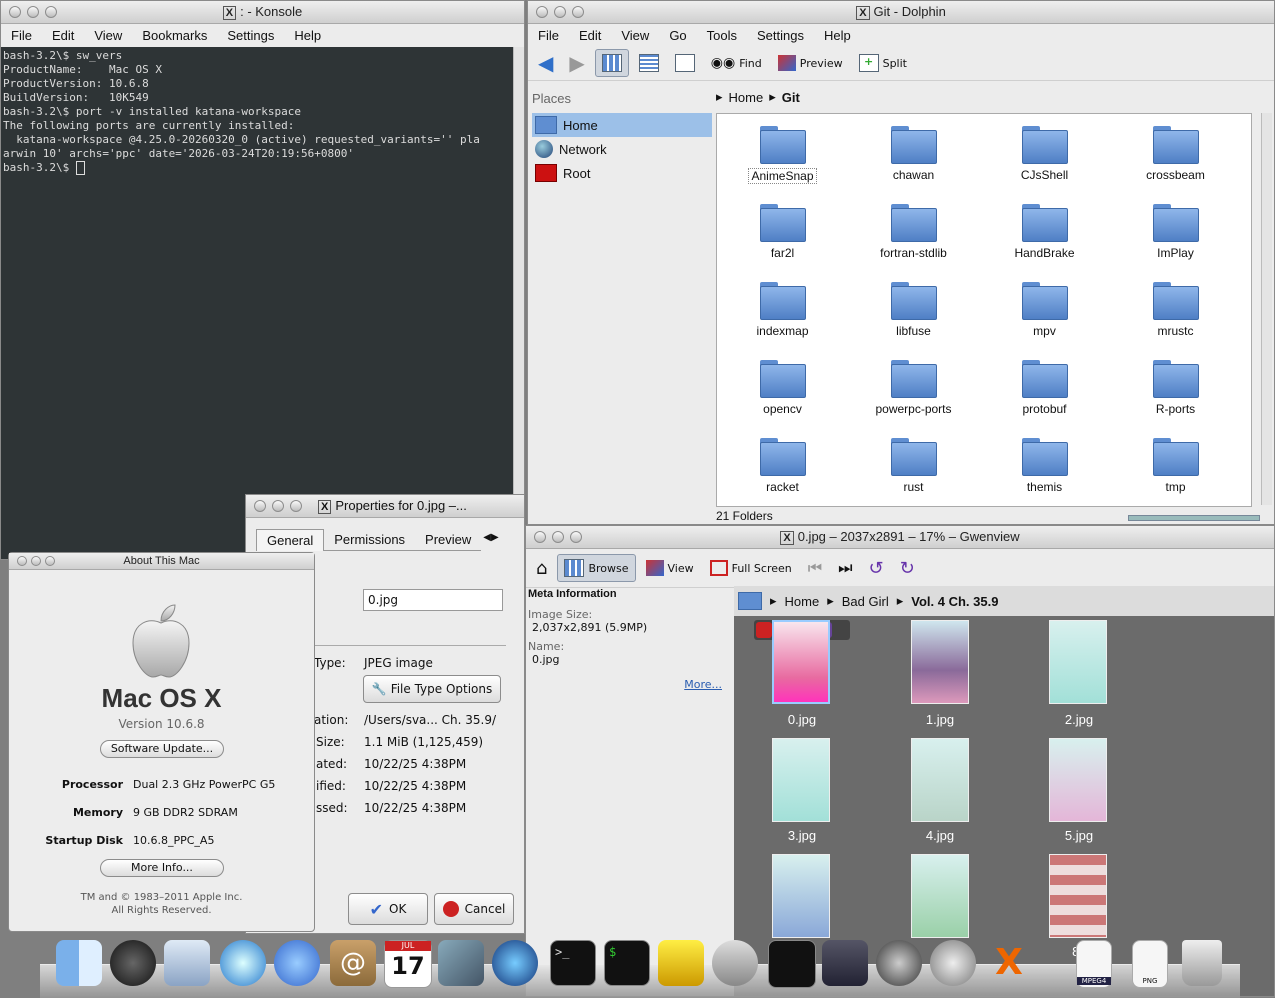 This screenshot has height=998, width=1275. Describe the element at coordinates (782, 399) in the screenshot. I see `folder-item: opencv` at that location.